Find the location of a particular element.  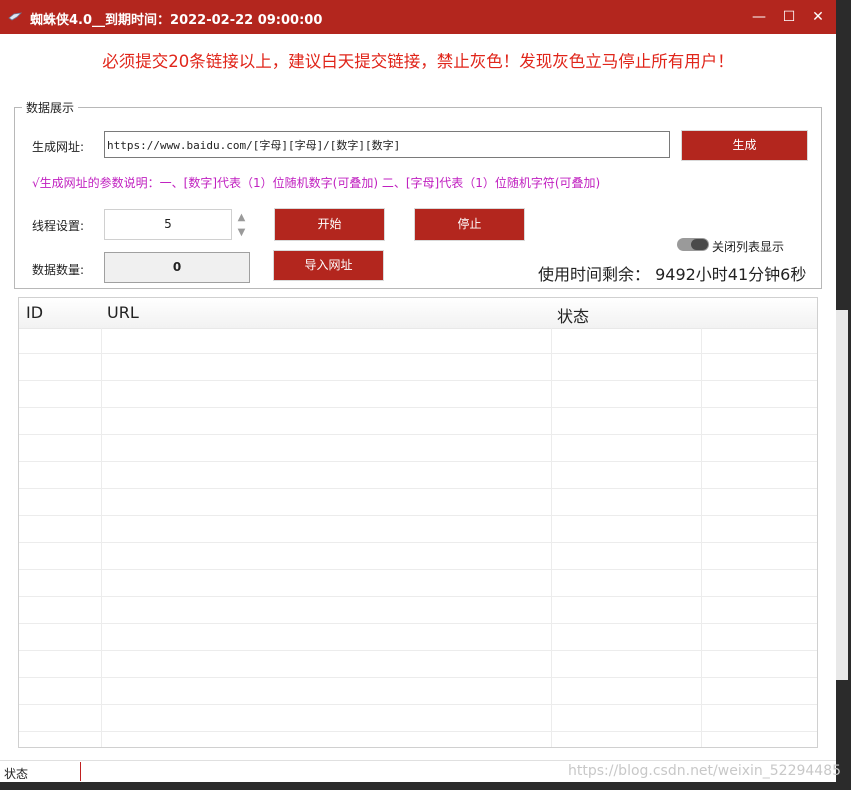

table-header: ID URL 状态 is located at coordinates (418, 313).